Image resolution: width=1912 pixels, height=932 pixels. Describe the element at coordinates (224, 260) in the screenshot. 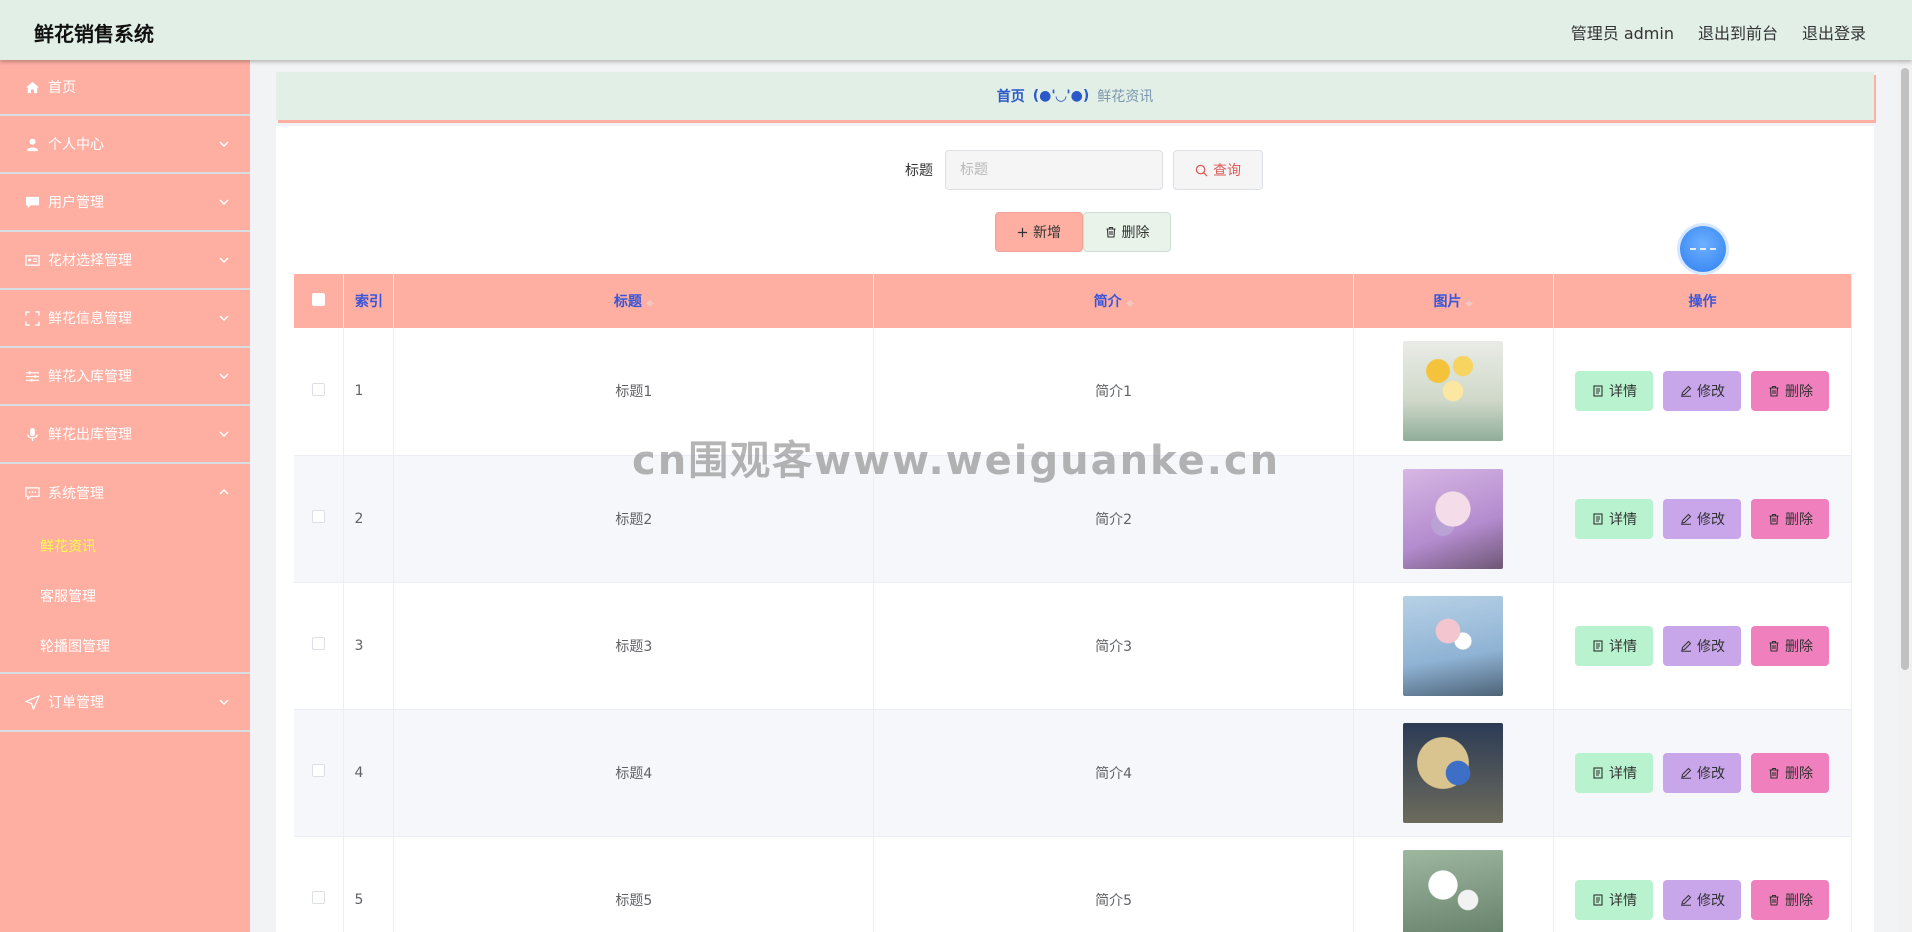

I see `chevron-down-icon` at that location.